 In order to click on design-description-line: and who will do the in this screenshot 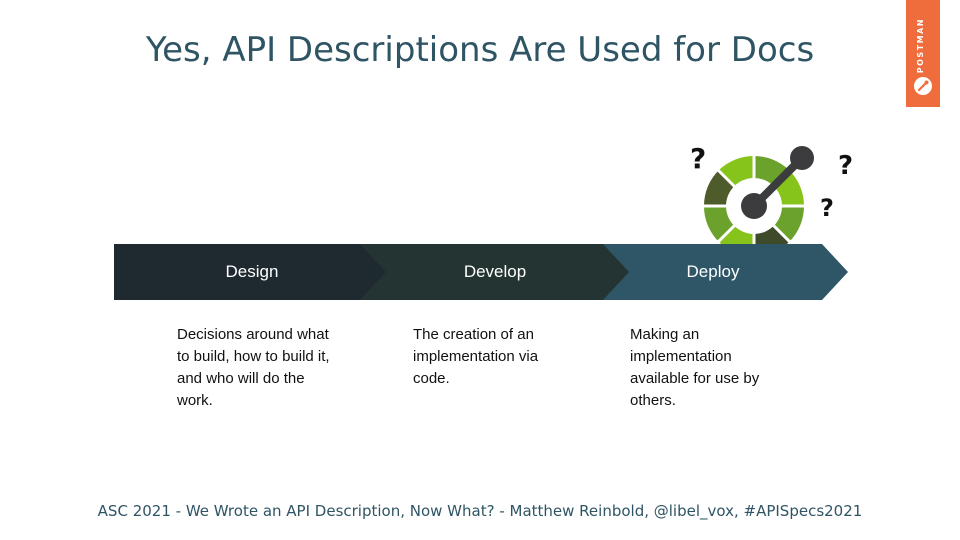, I will do `click(241, 378)`.